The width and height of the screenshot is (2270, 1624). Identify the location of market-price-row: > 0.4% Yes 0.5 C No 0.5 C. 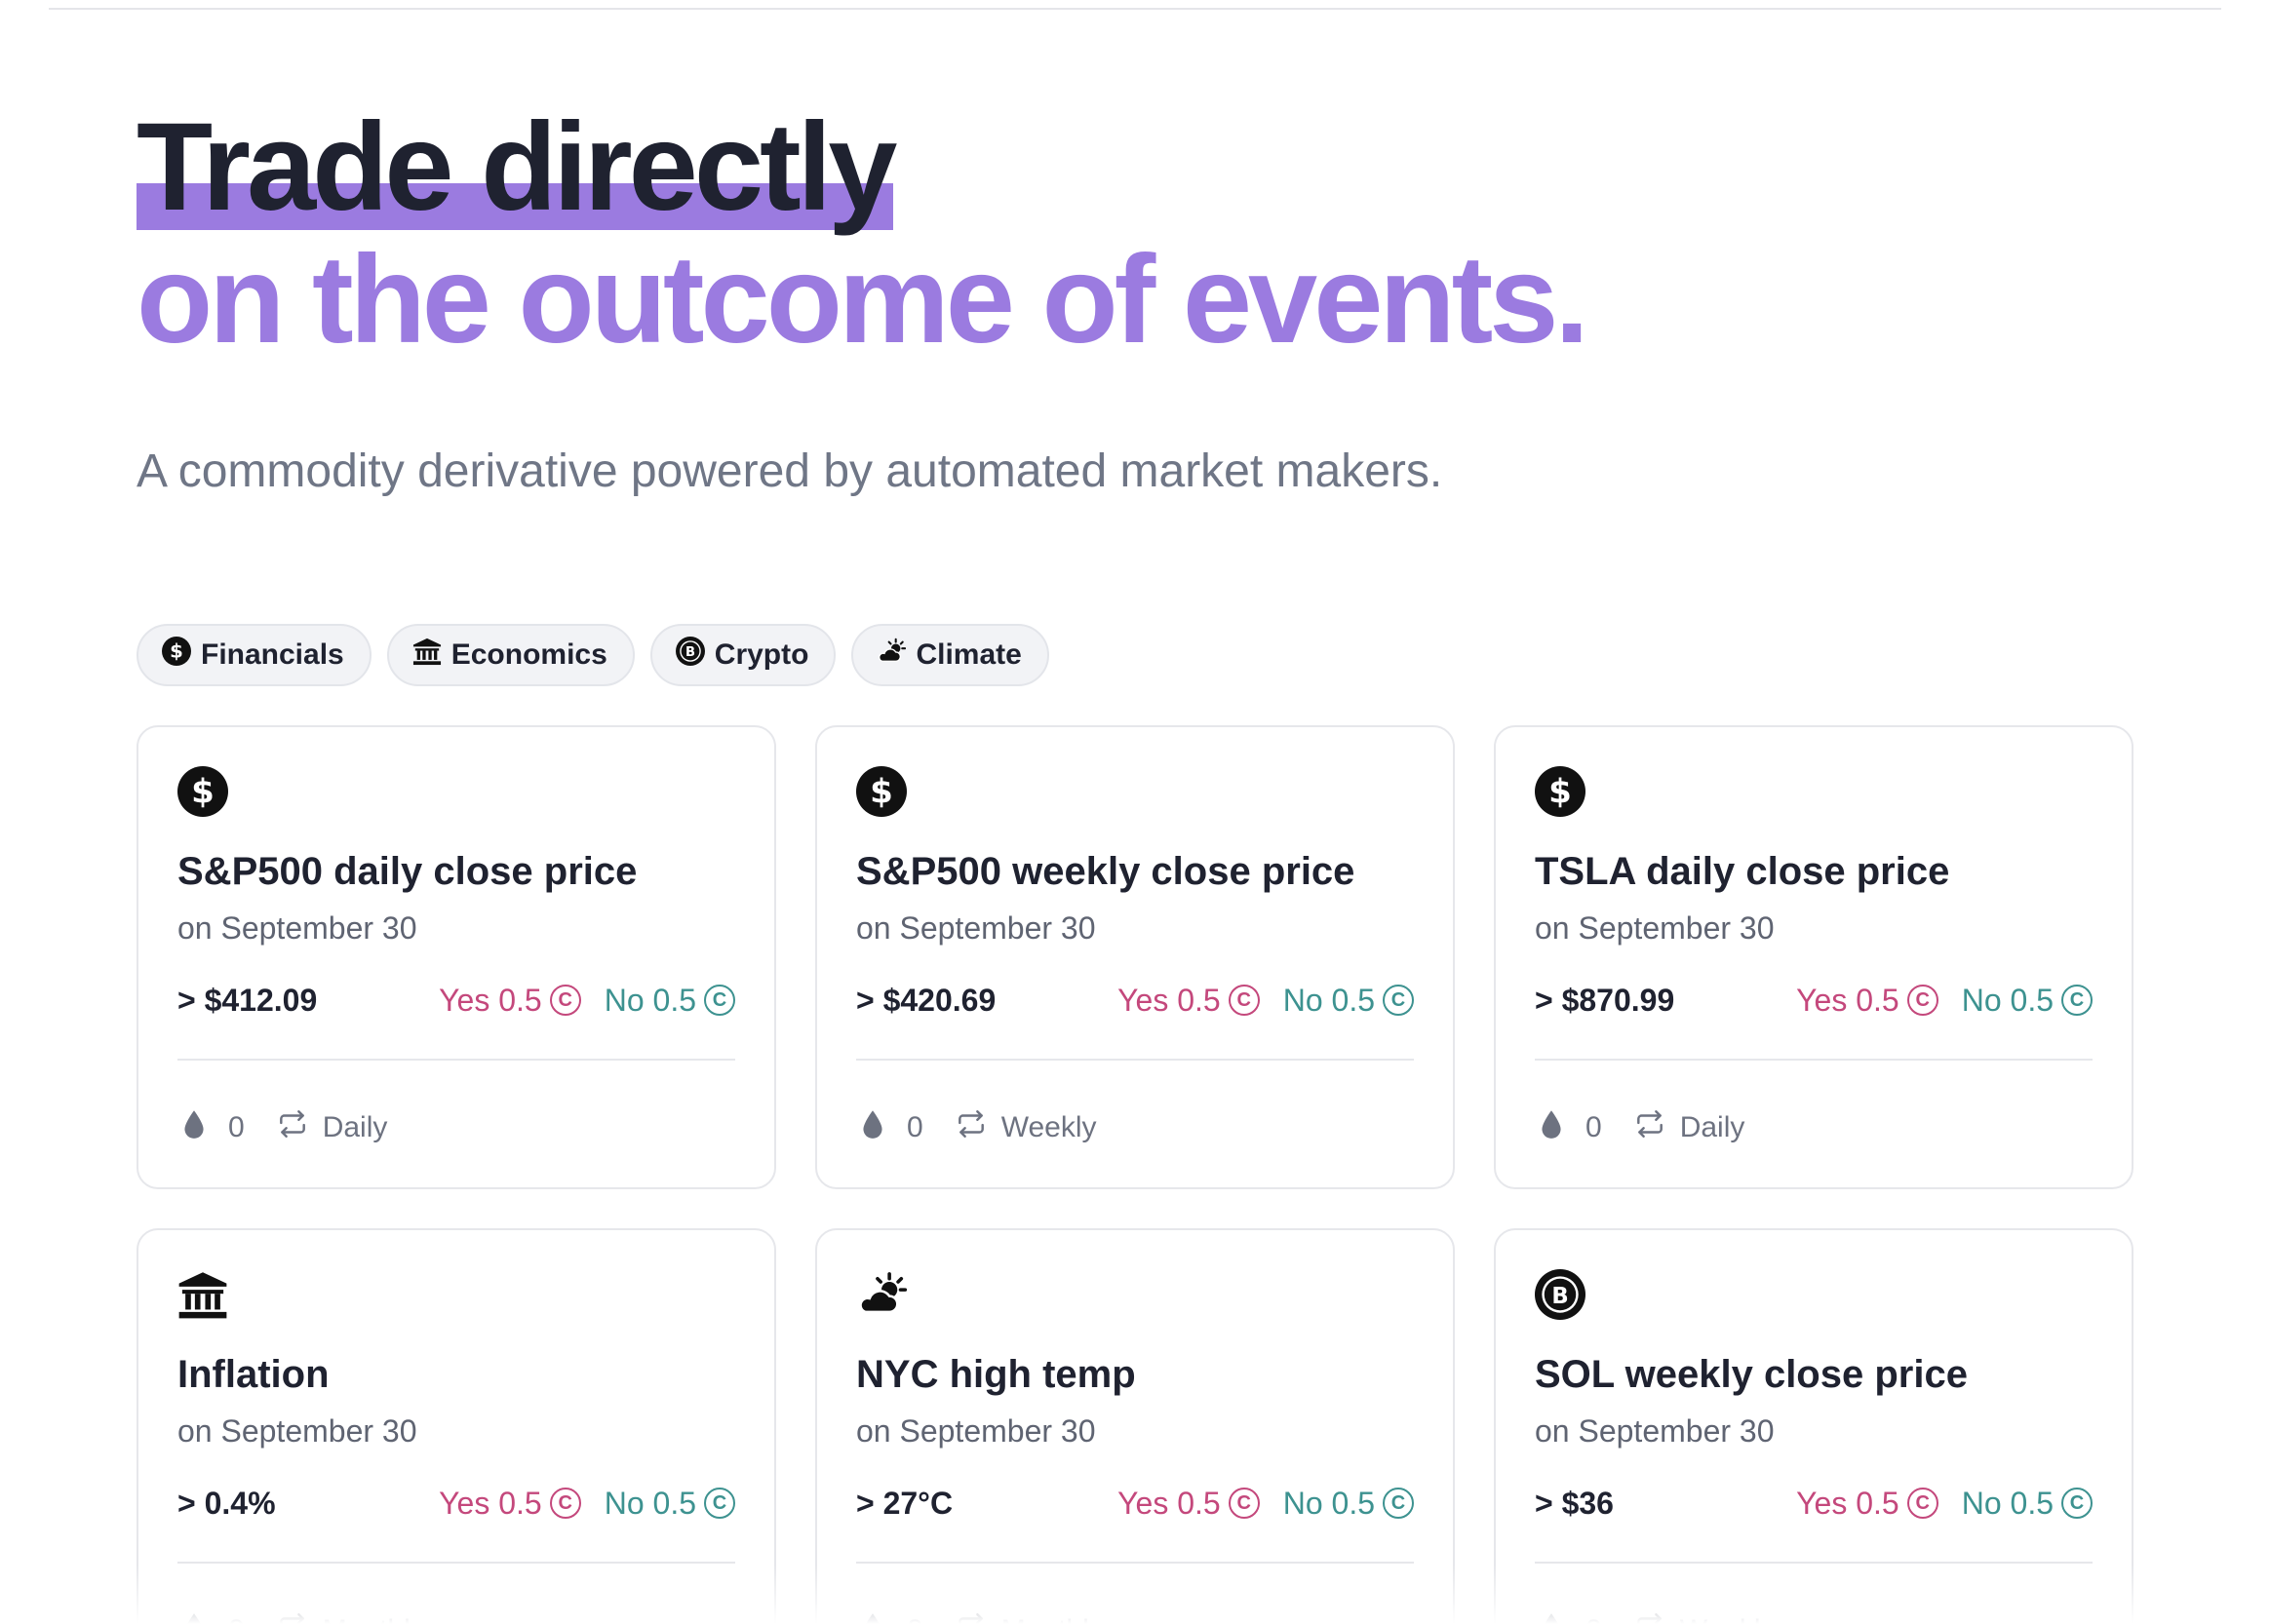
(456, 1504).